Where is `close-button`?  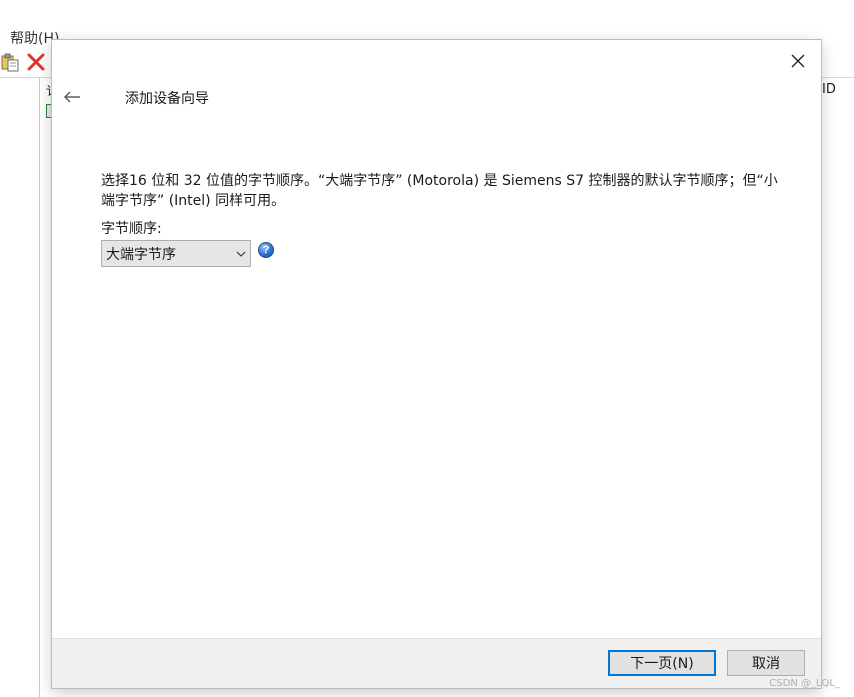 close-button is located at coordinates (798, 61).